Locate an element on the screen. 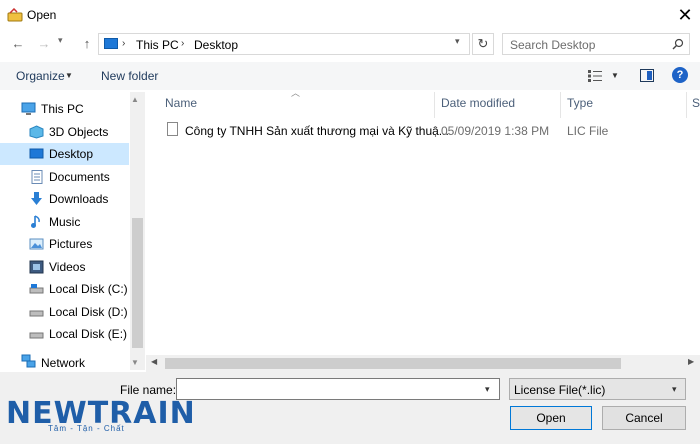 The width and height of the screenshot is (700, 444). nav-item-music: Music is located at coordinates (72, 222).